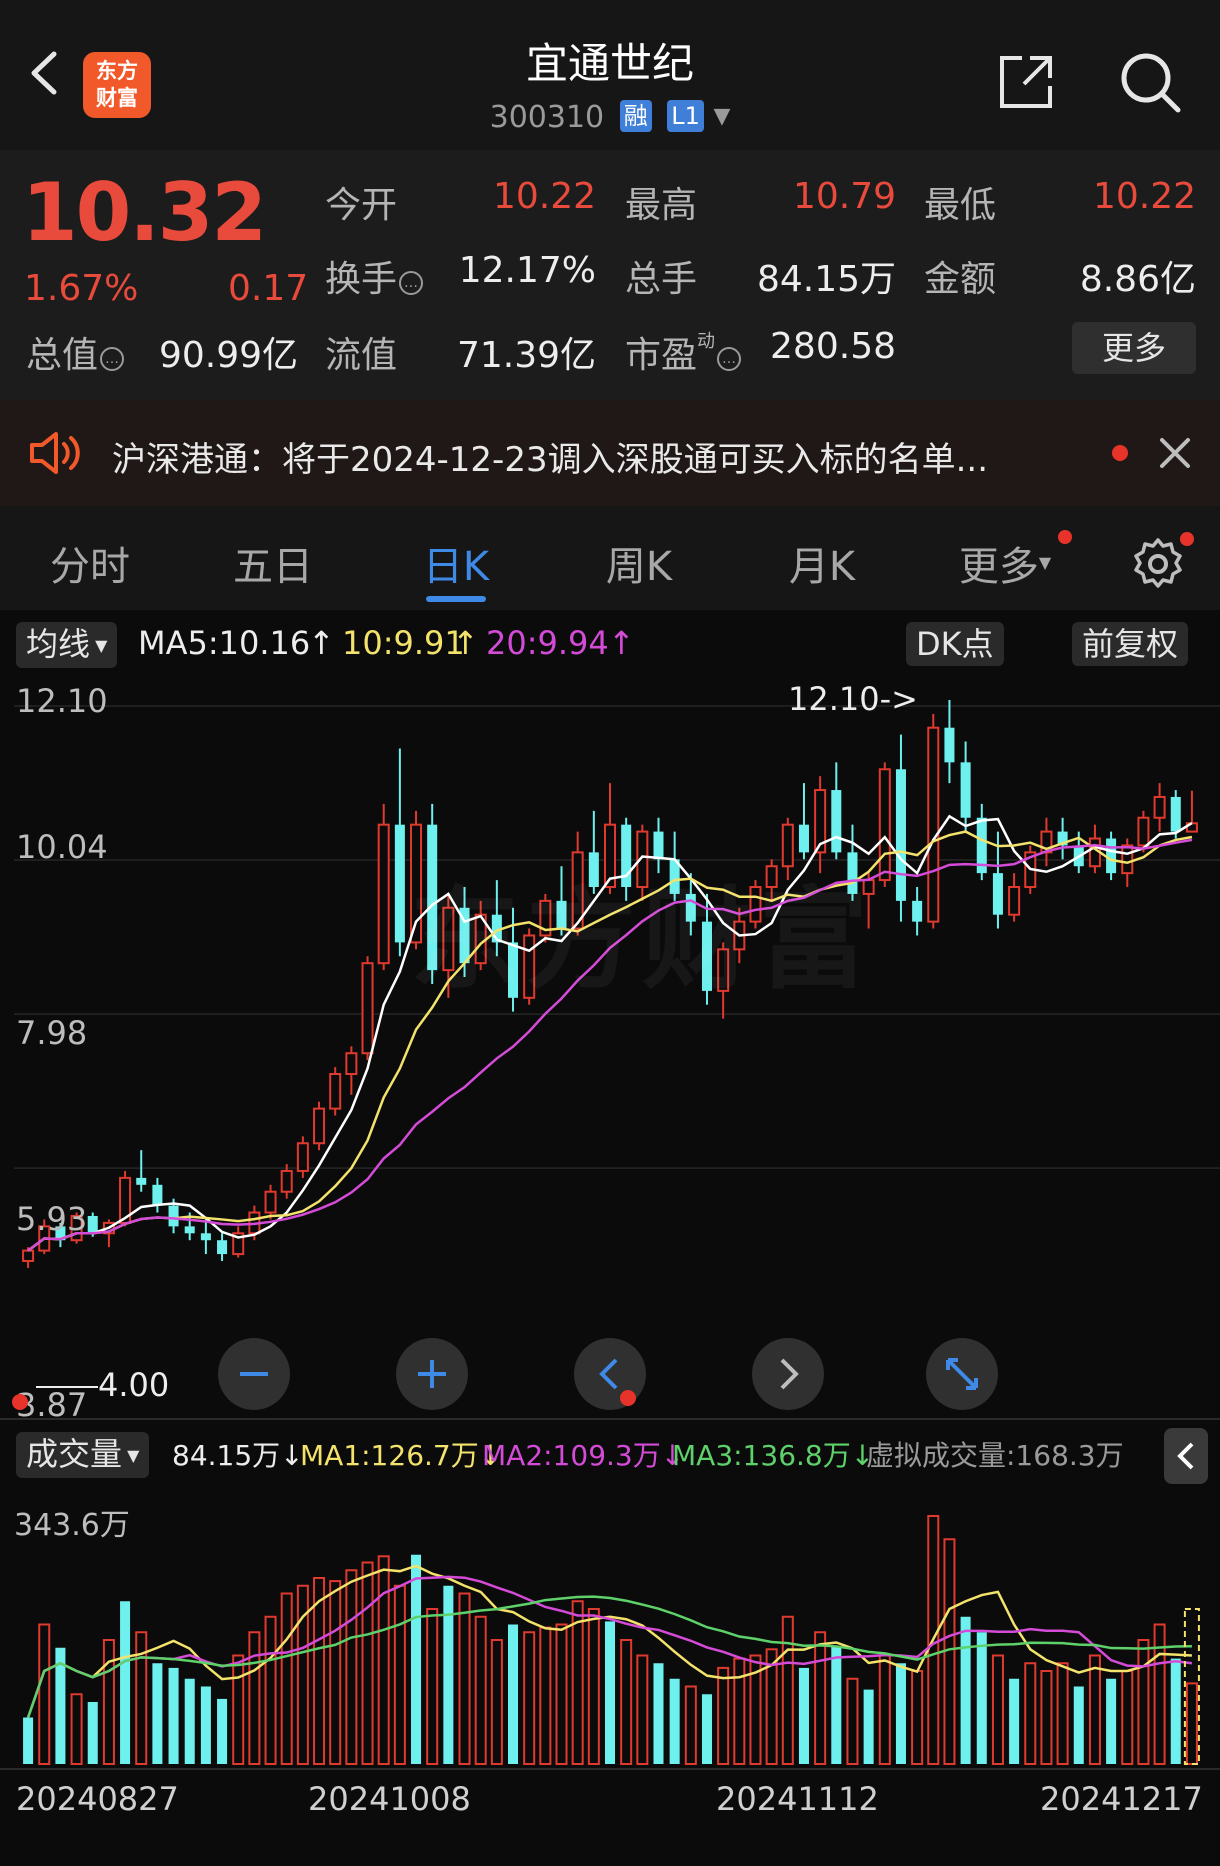 The width and height of the screenshot is (1220, 1866). I want to click on volume-plot, so click(617, 1626).